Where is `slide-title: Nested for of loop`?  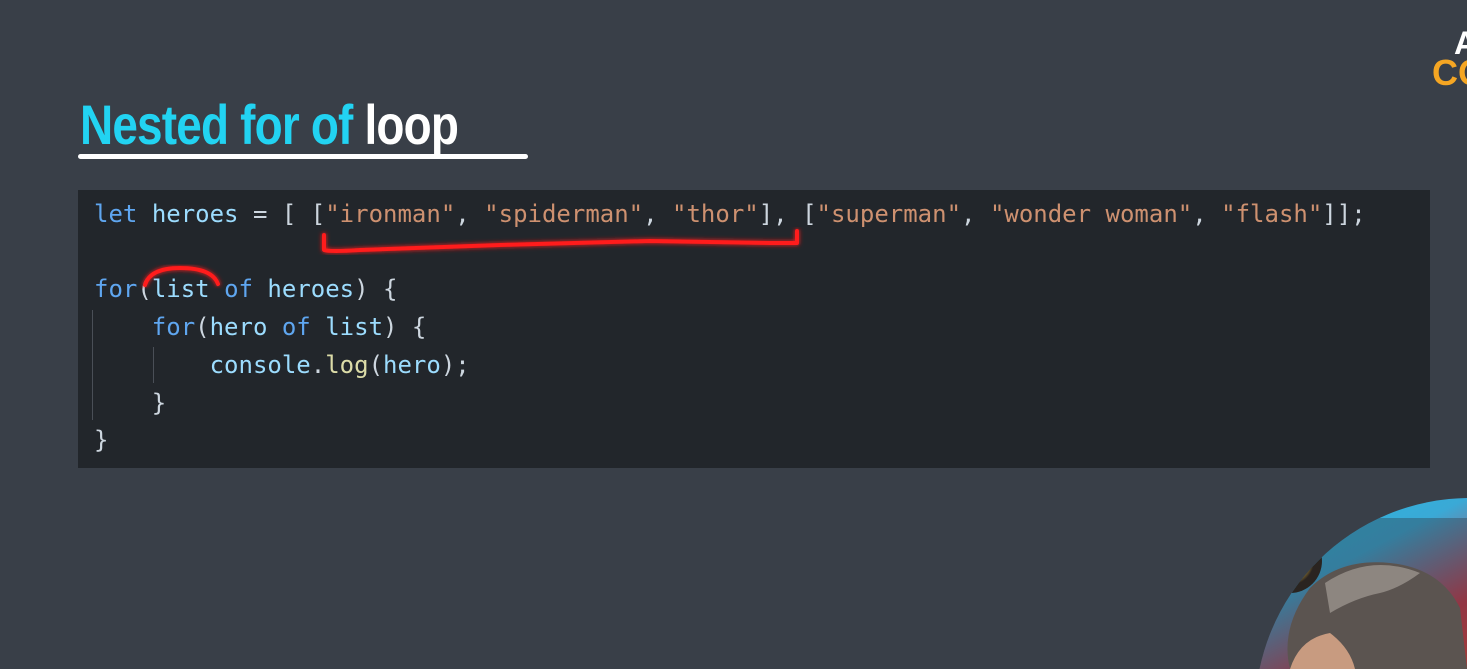 slide-title: Nested for of loop is located at coordinates (269, 125).